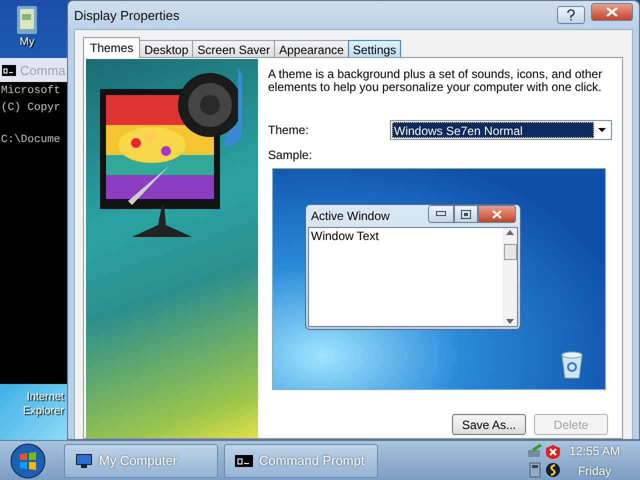 This screenshot has width=640, height=480. What do you see at coordinates (436, 81) in the screenshot?
I see `description-text: A theme is a background plus a set of sounds, icons, and other elements to help you personalize your computer with one click.` at bounding box center [436, 81].